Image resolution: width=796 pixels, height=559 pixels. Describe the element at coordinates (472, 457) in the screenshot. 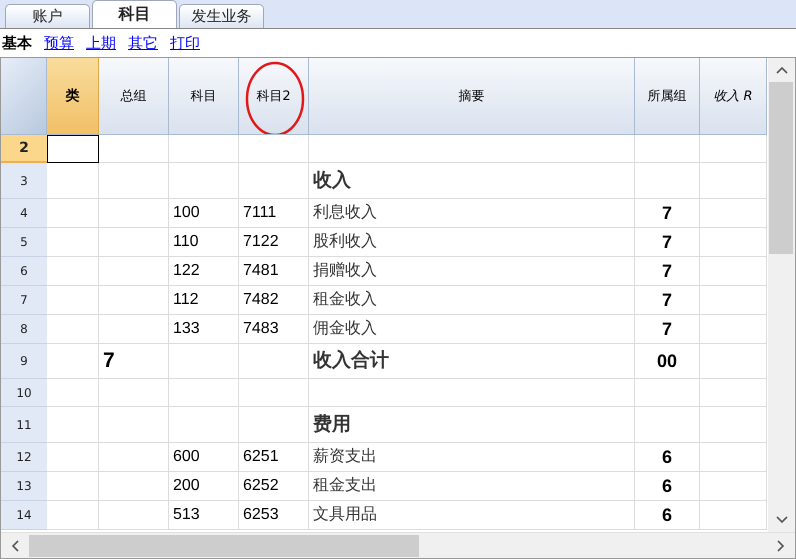

I see `table-cell: 薪资支出` at that location.